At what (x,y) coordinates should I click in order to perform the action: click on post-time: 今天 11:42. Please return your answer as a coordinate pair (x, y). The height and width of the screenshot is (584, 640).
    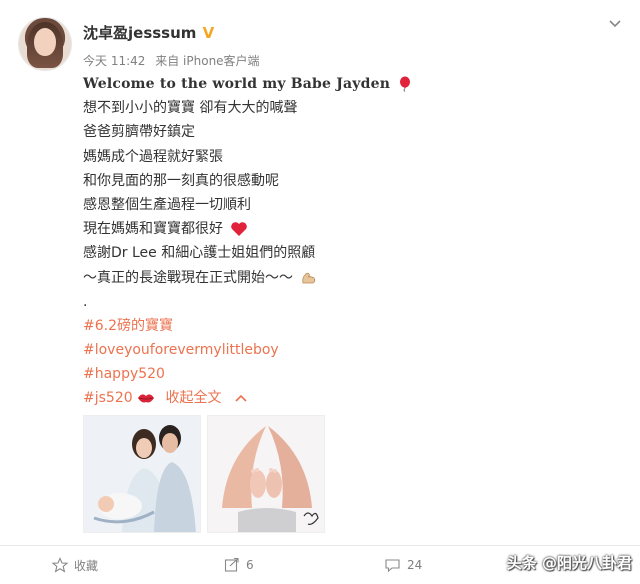
    Looking at the image, I should click on (114, 61).